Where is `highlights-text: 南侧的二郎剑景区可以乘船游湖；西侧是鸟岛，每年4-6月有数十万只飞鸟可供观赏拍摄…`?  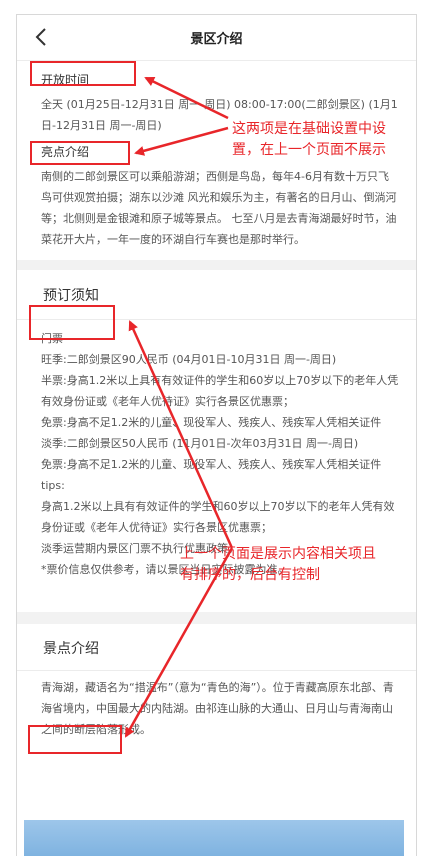
highlights-text: 南侧的二郎剑景区可以乘船游湖；西侧是鸟岛，每年4-6月有数十万只飞鸟可供观赏拍摄… is located at coordinates (219, 208).